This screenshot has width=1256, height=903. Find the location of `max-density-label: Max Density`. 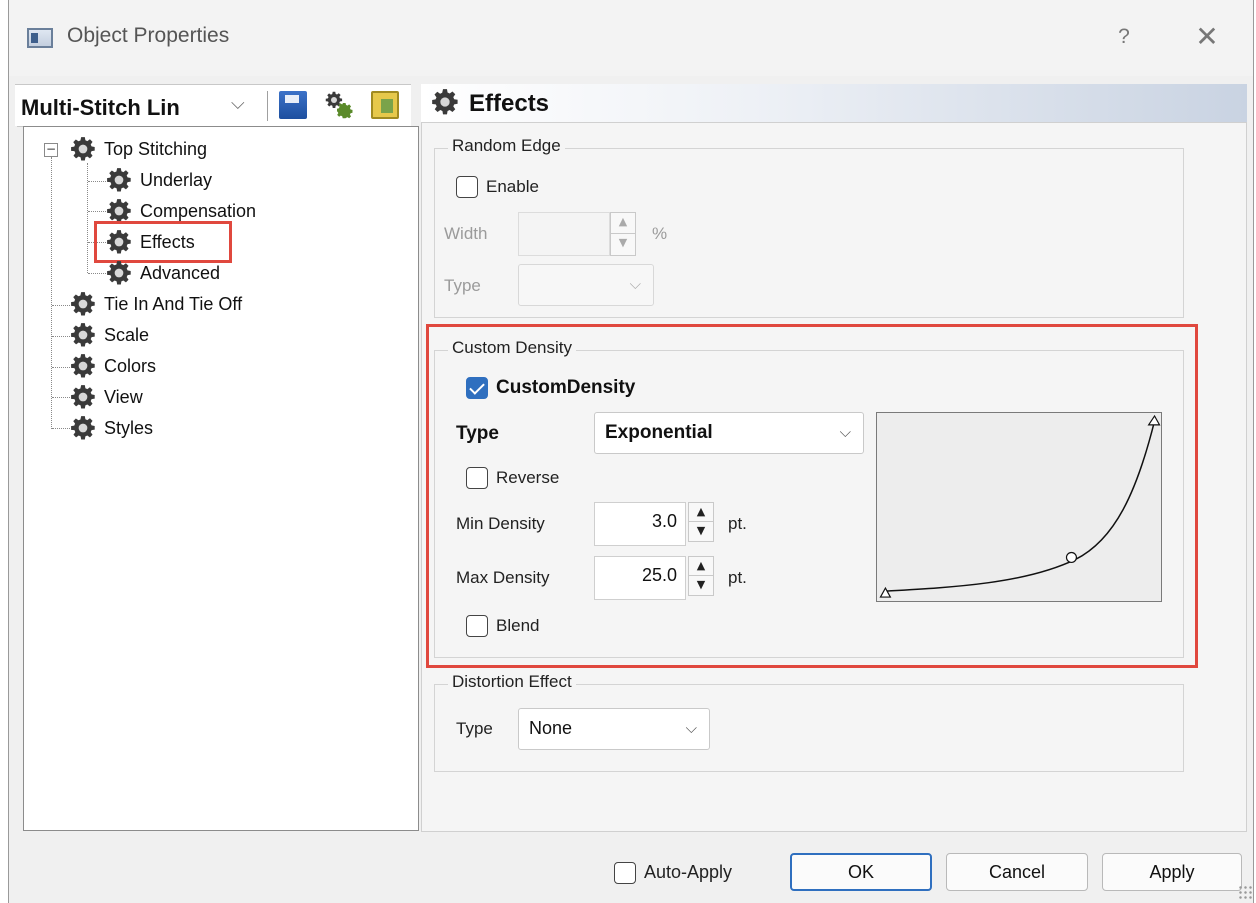

max-density-label: Max Density is located at coordinates (503, 577).